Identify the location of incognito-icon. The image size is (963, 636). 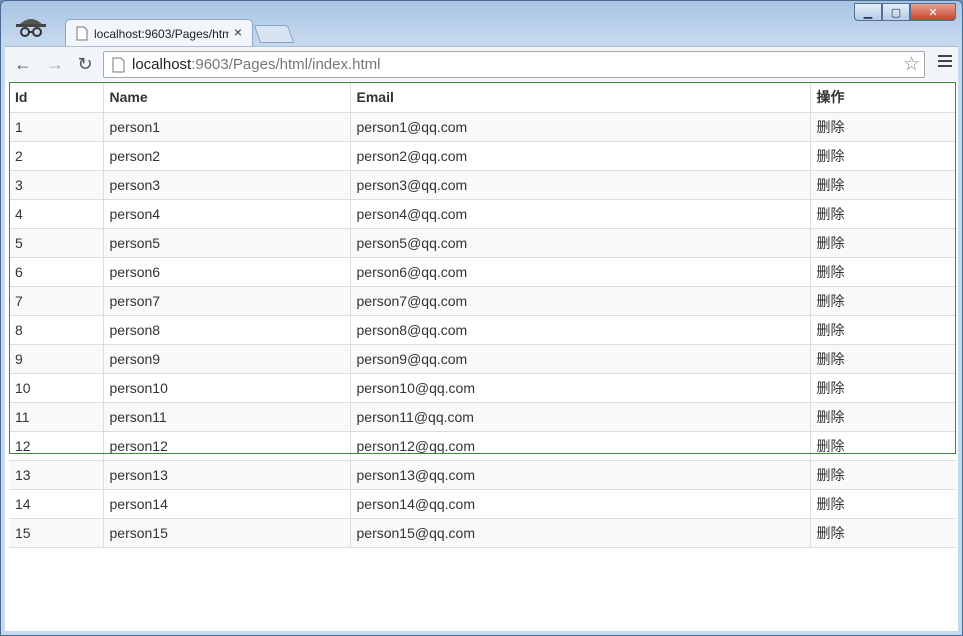
(31, 28).